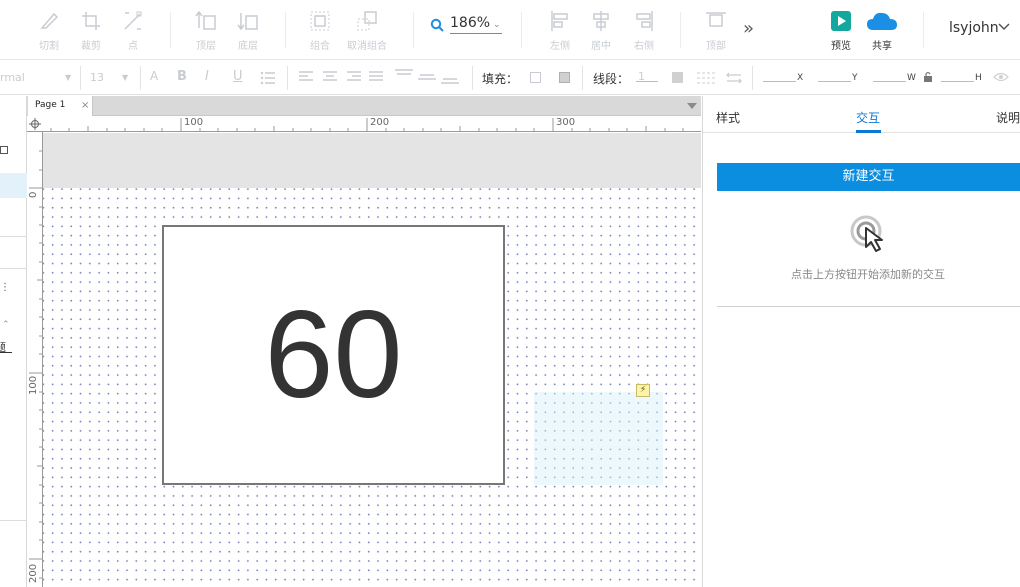 The width and height of the screenshot is (1020, 587). What do you see at coordinates (716, 19) in the screenshot?
I see `align-top-icon` at bounding box center [716, 19].